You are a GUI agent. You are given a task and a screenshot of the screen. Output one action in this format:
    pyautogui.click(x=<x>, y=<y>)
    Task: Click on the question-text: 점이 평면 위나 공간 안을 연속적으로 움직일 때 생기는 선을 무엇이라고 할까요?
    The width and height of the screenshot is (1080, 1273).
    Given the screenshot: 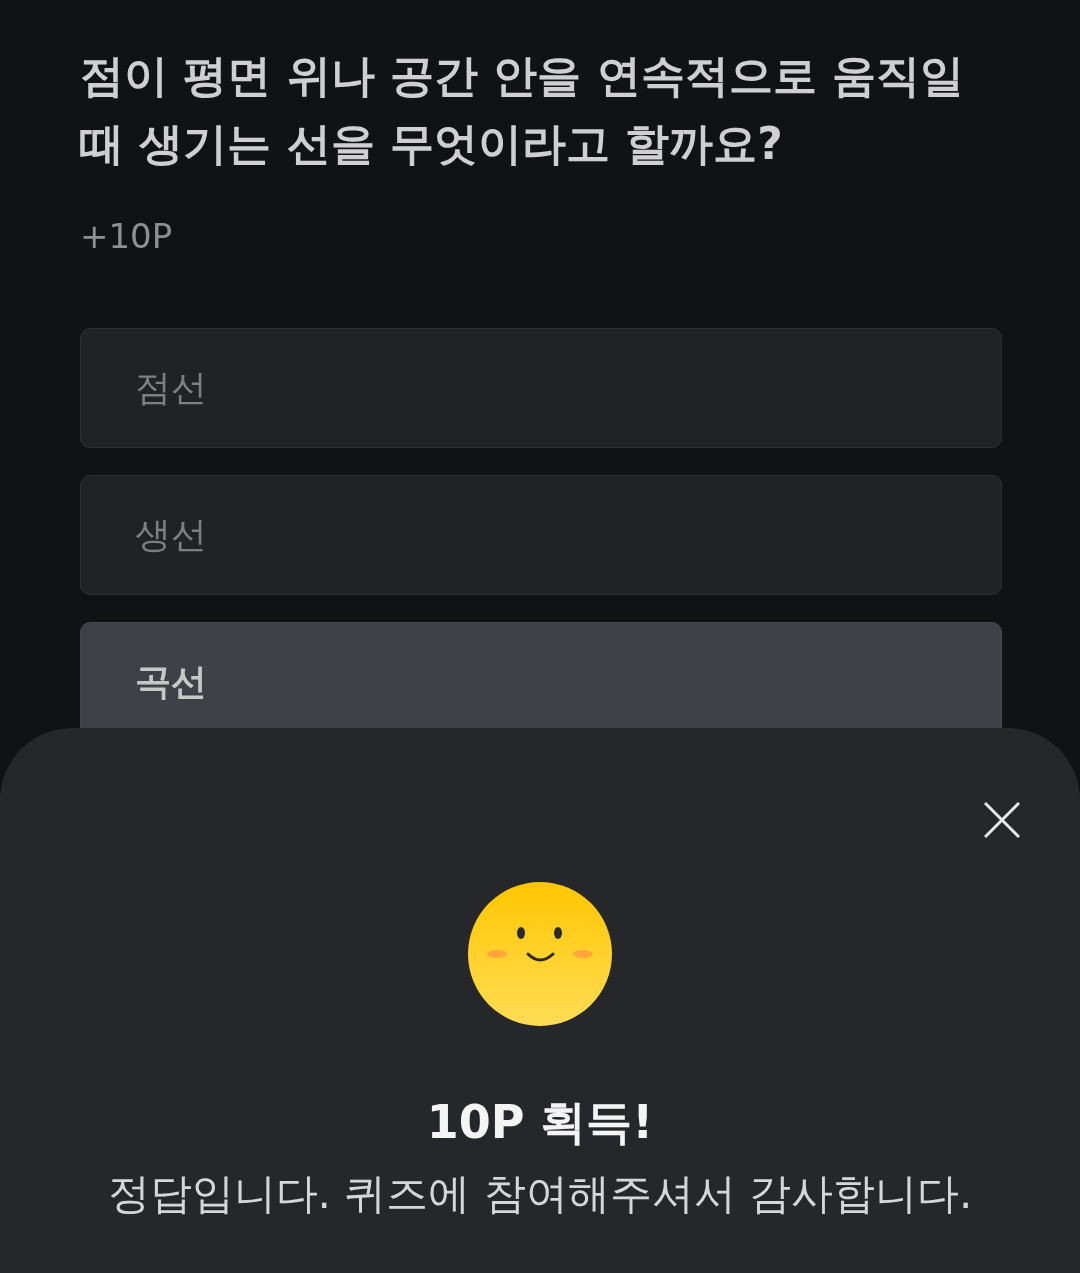 What is the action you would take?
    pyautogui.click(x=522, y=110)
    